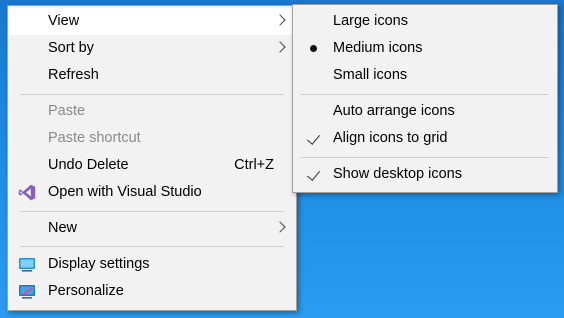 Image resolution: width=564 pixels, height=318 pixels. I want to click on menu-item-personalize: Personalize, so click(152, 291).